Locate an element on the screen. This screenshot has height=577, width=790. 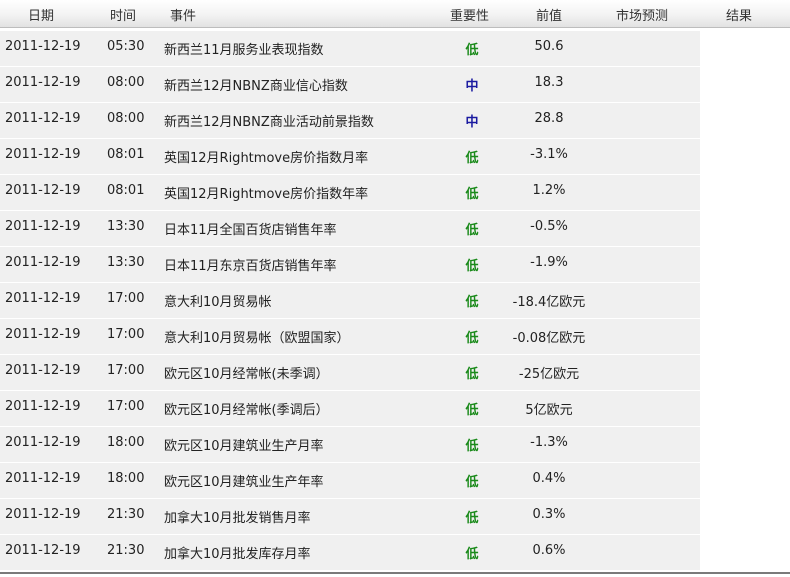
event-cell: 欧元区10月建筑业生产年率 is located at coordinates (244, 482).